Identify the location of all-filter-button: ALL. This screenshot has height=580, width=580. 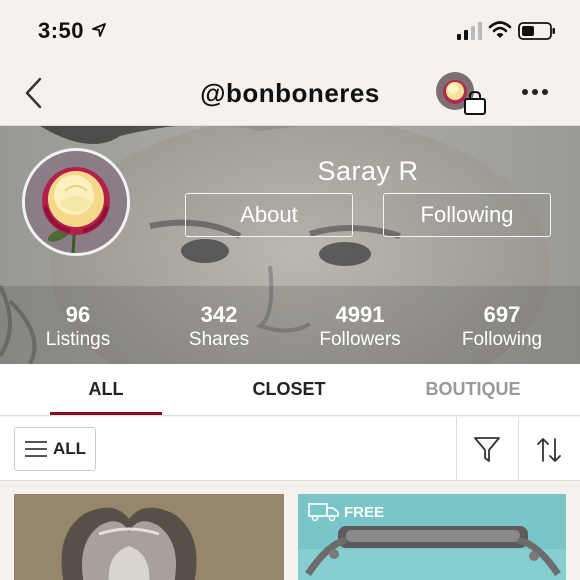
(55, 449).